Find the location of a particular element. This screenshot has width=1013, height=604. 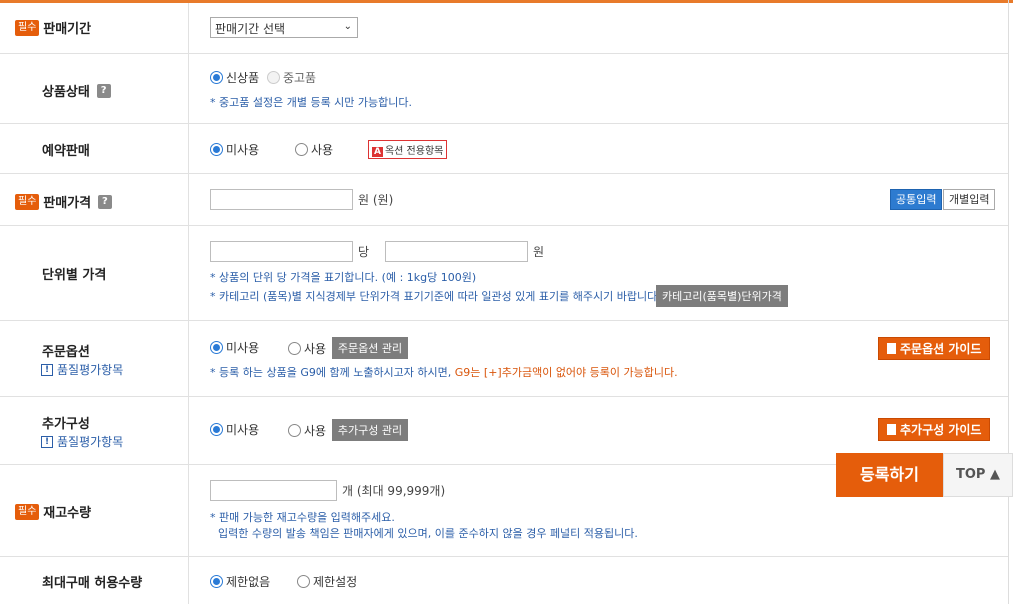

price-input is located at coordinates (281, 199).